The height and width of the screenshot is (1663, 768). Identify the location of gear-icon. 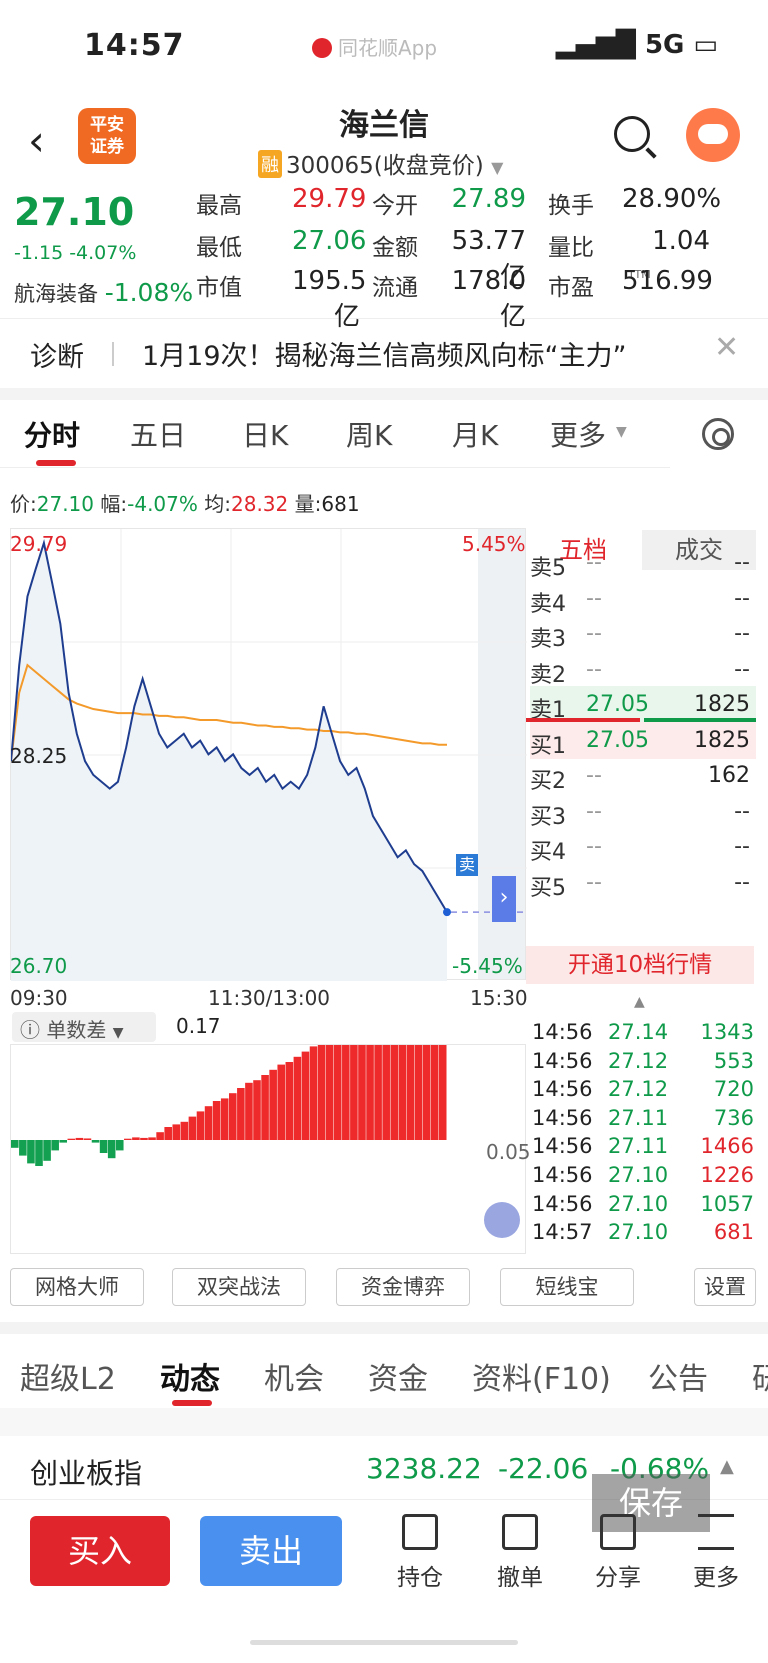
(718, 434).